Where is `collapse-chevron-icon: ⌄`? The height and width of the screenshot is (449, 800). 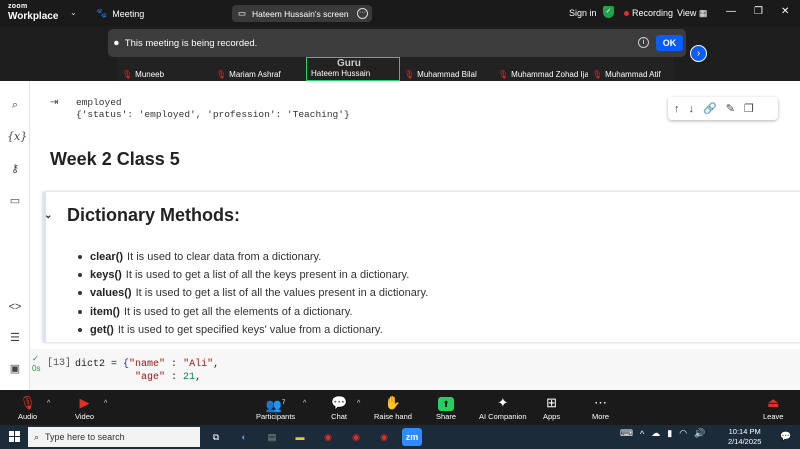
collapse-chevron-icon: ⌄ is located at coordinates (48, 215).